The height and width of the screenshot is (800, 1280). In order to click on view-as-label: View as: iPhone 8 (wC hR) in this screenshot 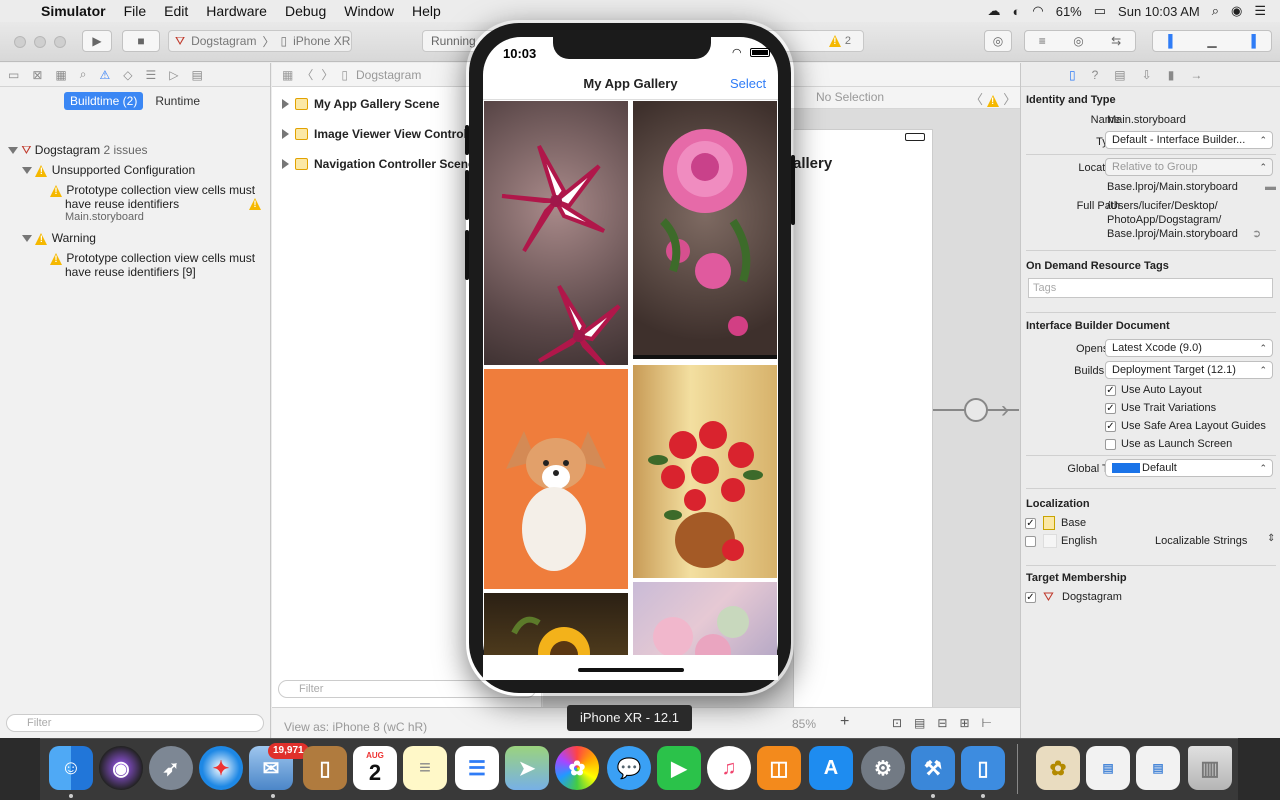, I will do `click(355, 727)`.